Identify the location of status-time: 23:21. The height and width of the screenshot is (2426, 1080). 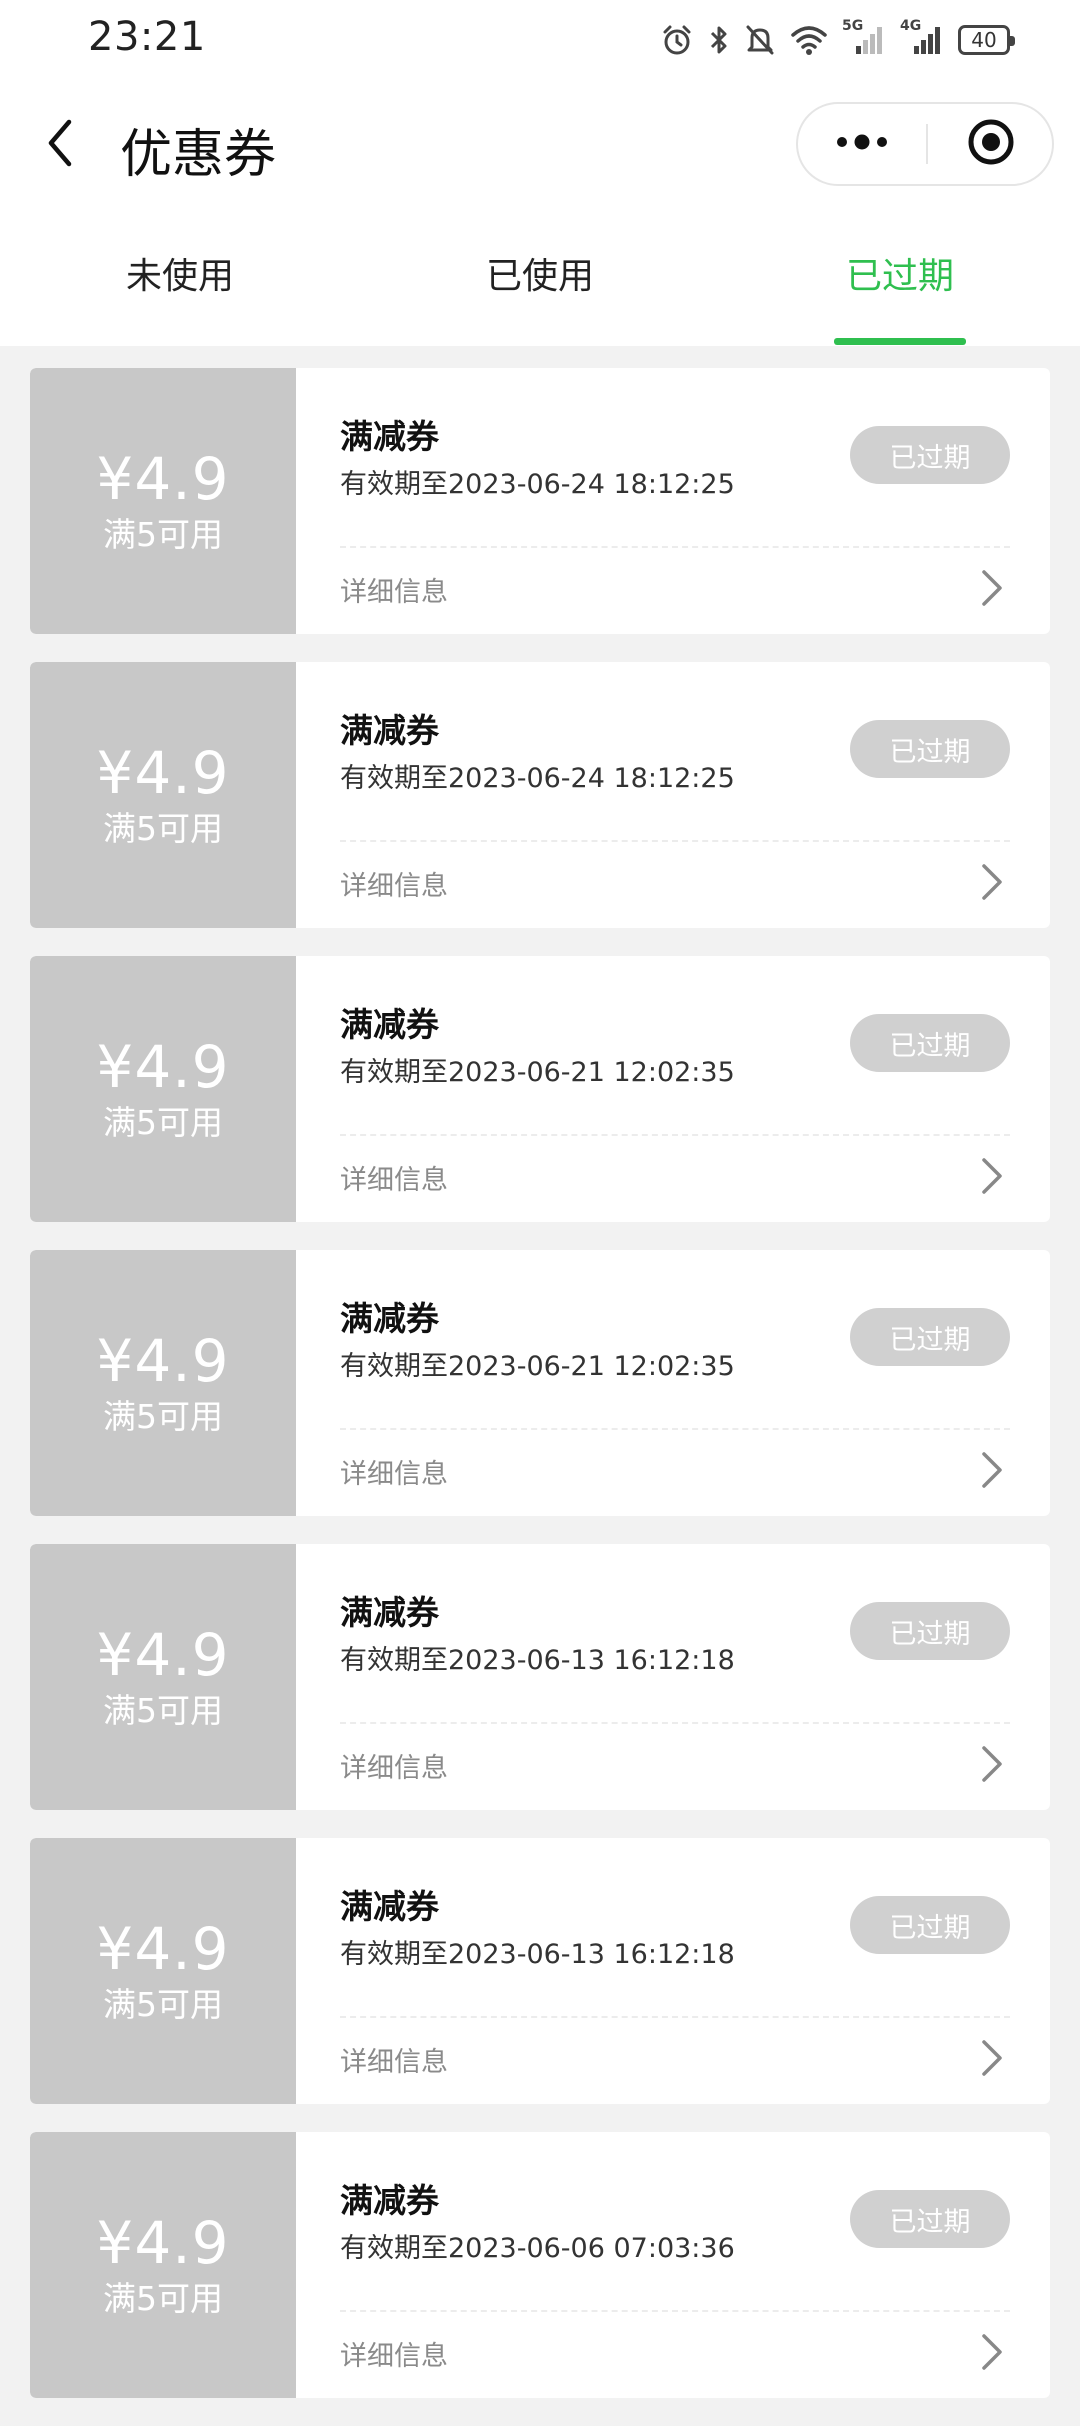
(147, 37).